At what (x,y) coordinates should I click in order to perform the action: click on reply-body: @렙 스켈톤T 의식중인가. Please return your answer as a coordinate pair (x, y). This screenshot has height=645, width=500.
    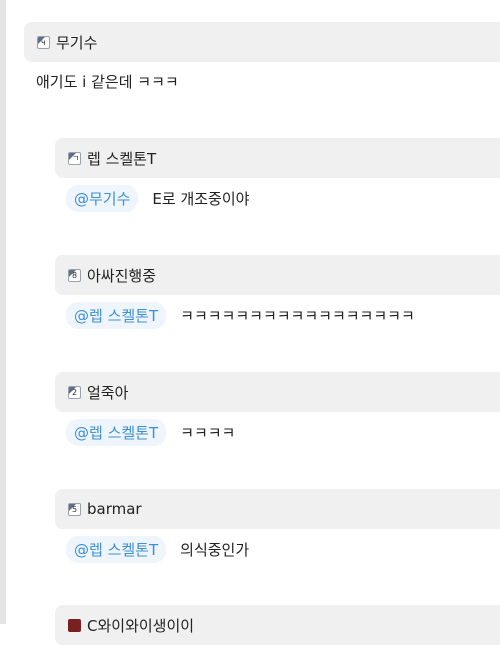
    Looking at the image, I should click on (158, 549).